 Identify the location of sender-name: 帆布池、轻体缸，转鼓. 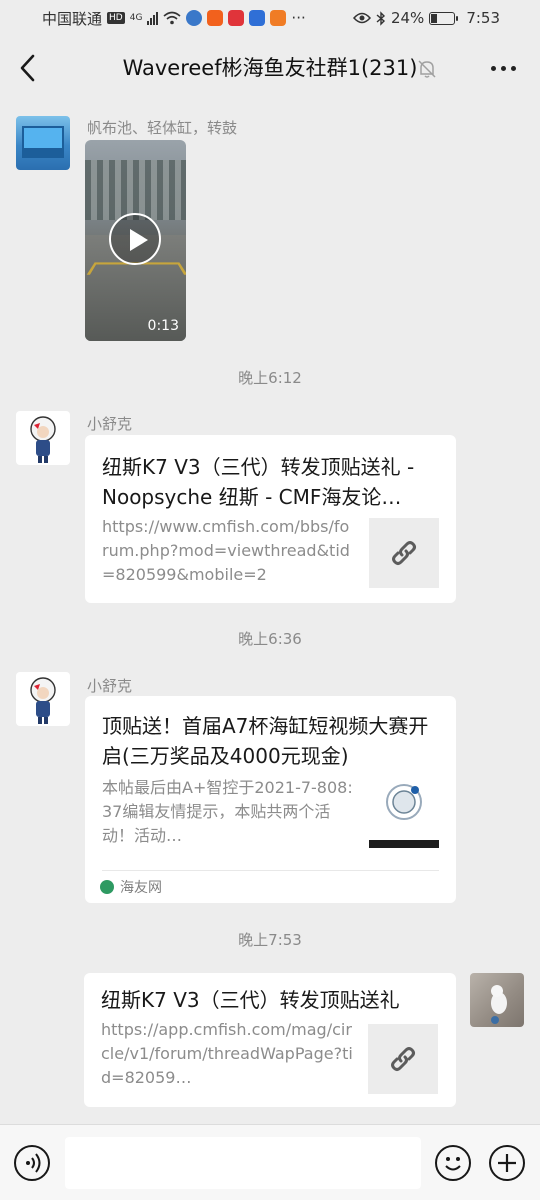
(162, 128).